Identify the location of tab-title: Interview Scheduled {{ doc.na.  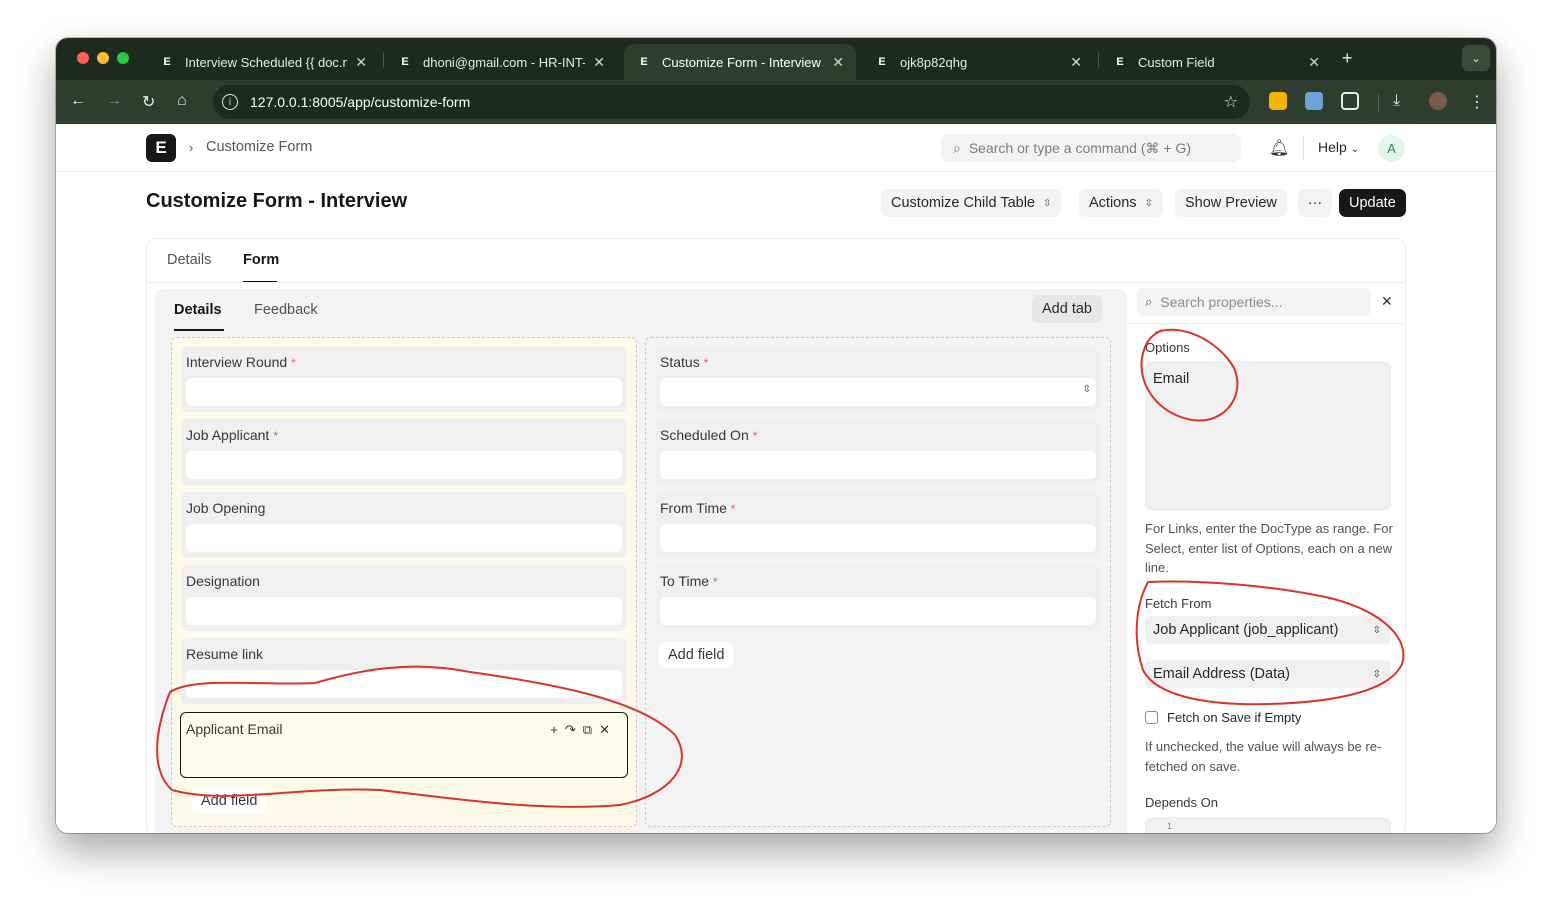
(266, 62).